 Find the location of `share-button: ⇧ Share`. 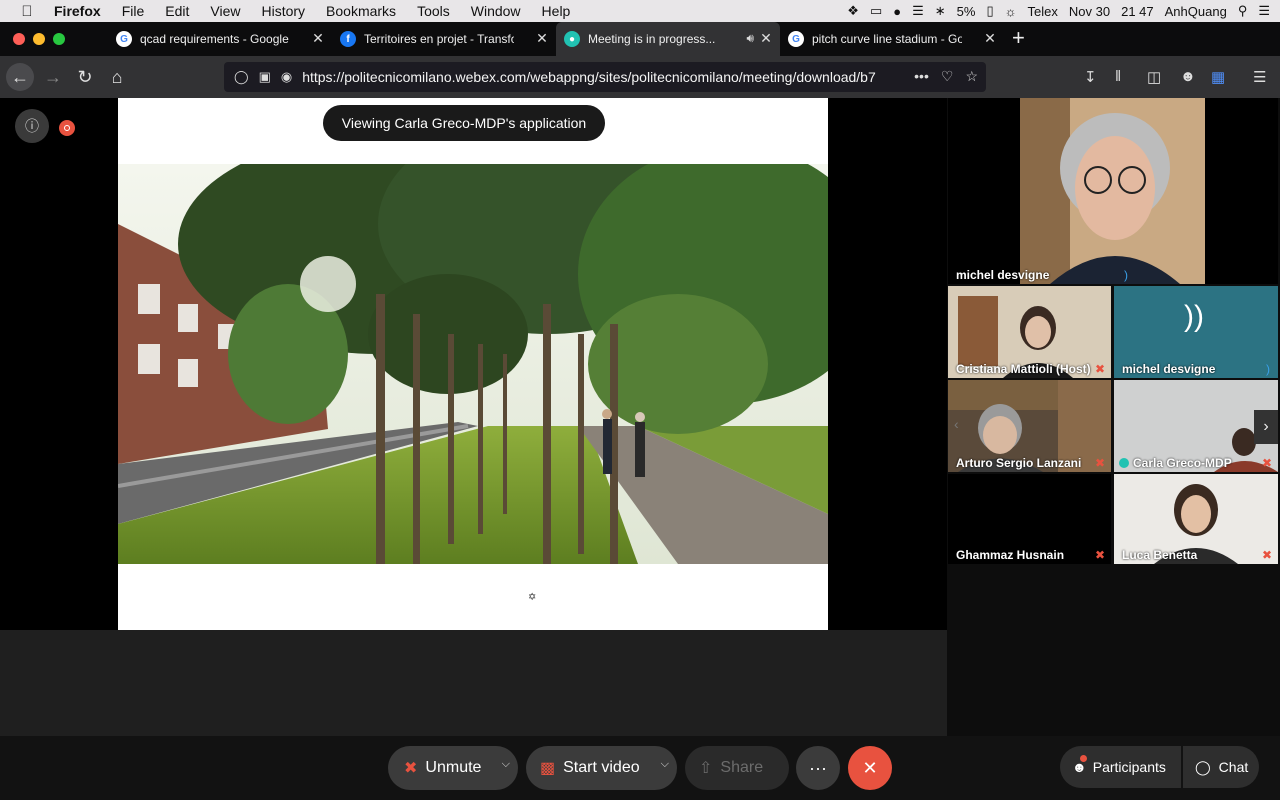

share-button: ⇧ Share is located at coordinates (737, 768).